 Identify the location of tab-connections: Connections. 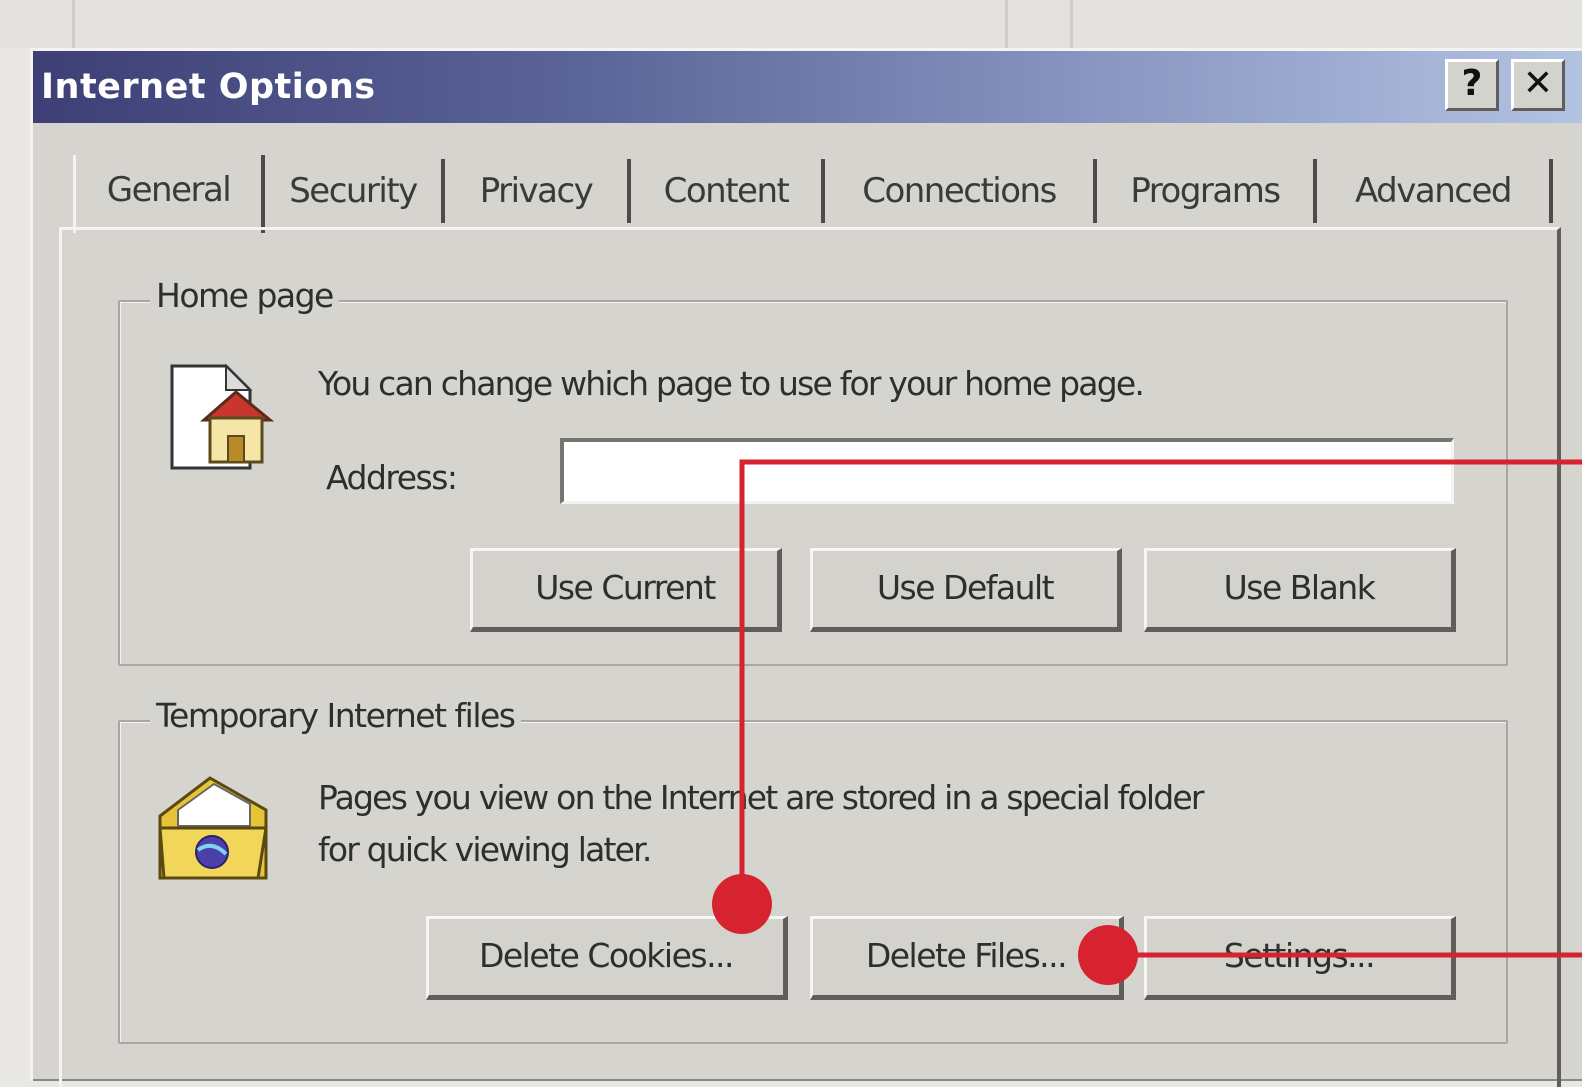
(961, 191).